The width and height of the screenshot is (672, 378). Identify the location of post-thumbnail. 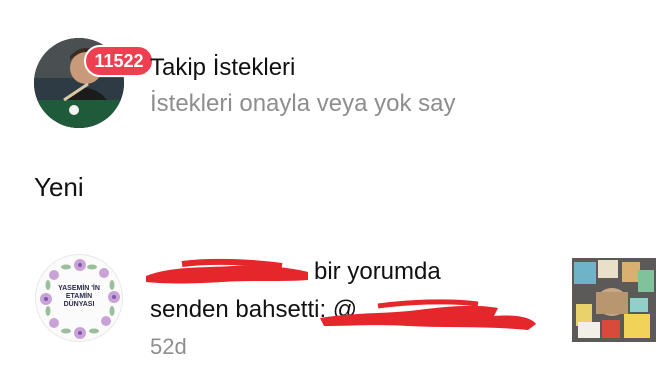
(614, 300).